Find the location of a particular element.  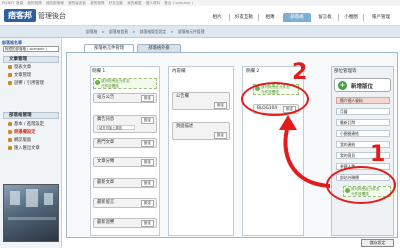

sidebar-item-layout: 網誌版面 is located at coordinates (22, 140).